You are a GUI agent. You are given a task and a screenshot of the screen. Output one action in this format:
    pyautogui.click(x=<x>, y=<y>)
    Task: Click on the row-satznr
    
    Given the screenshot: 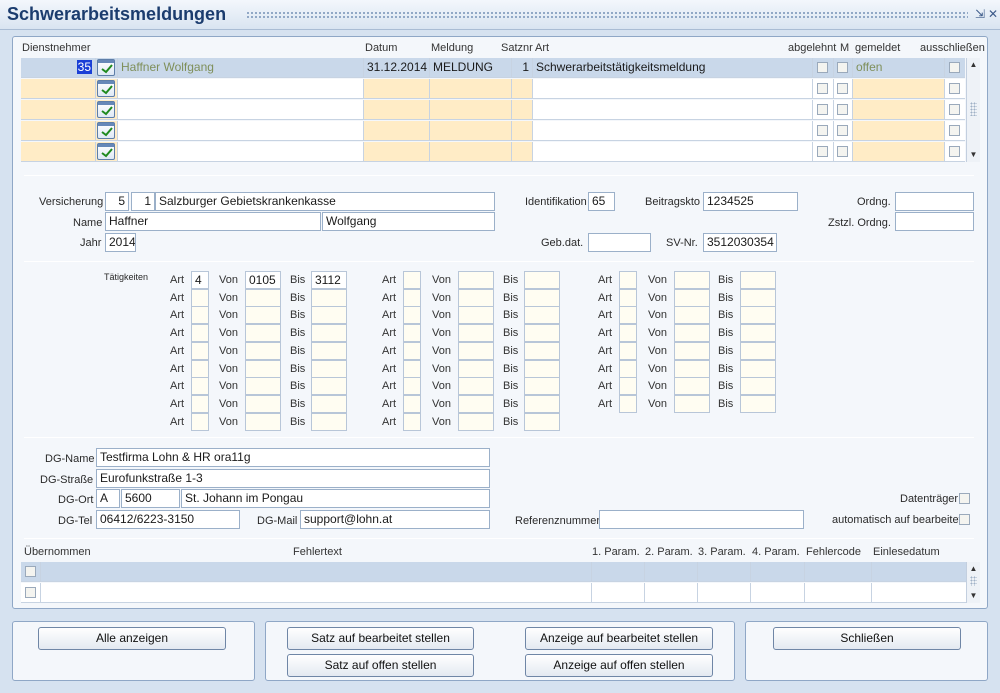 What is the action you would take?
    pyautogui.click(x=522, y=110)
    